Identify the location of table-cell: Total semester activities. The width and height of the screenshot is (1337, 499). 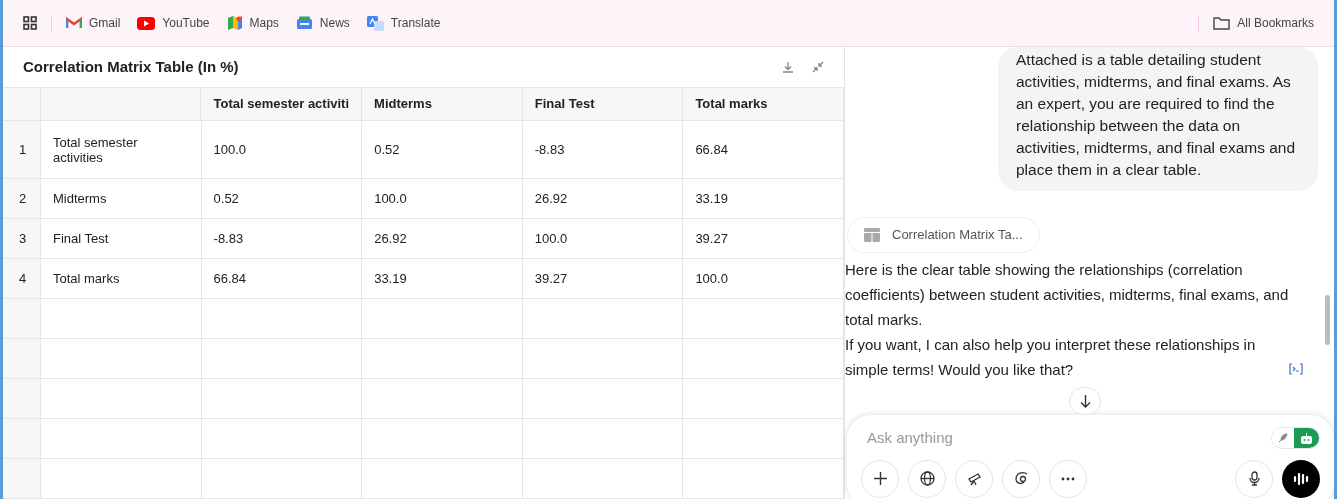
(121, 149).